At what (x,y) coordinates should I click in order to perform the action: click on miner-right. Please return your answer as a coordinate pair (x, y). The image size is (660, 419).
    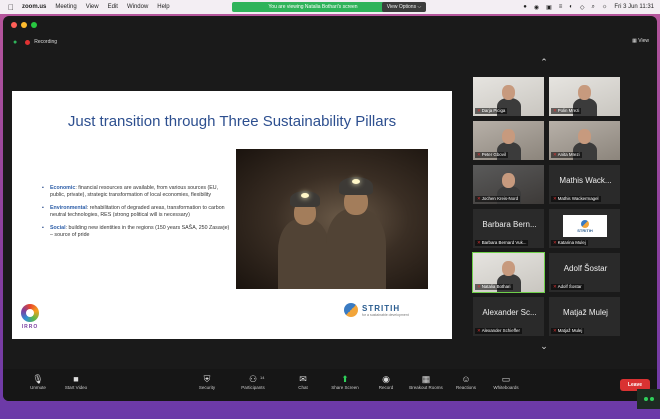
    Looking at the image, I should click on (356, 249).